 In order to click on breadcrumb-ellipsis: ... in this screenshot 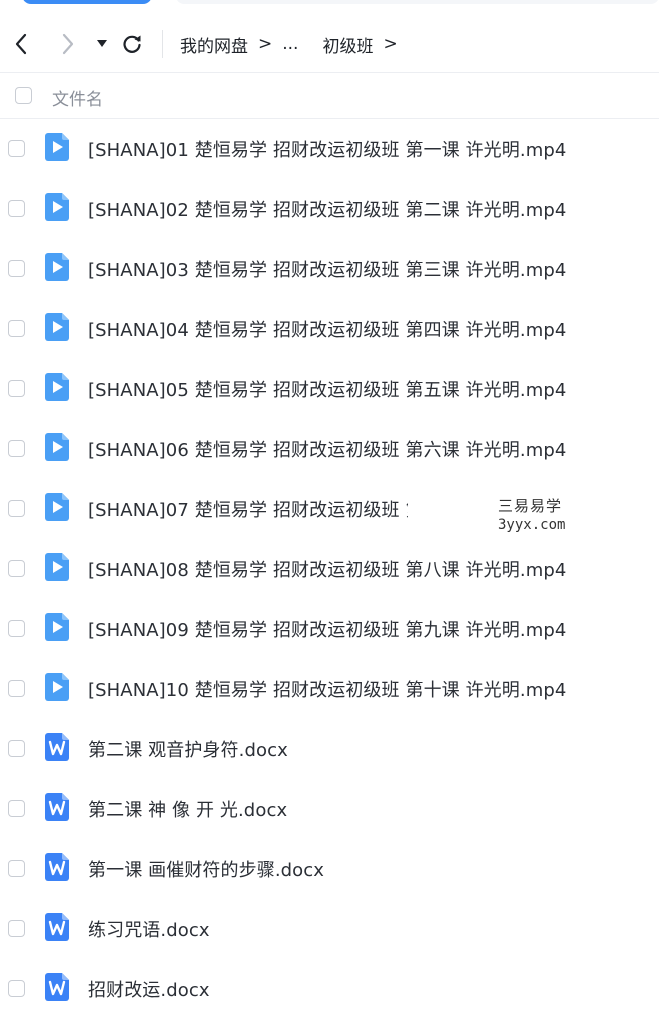, I will do `click(290, 44)`.